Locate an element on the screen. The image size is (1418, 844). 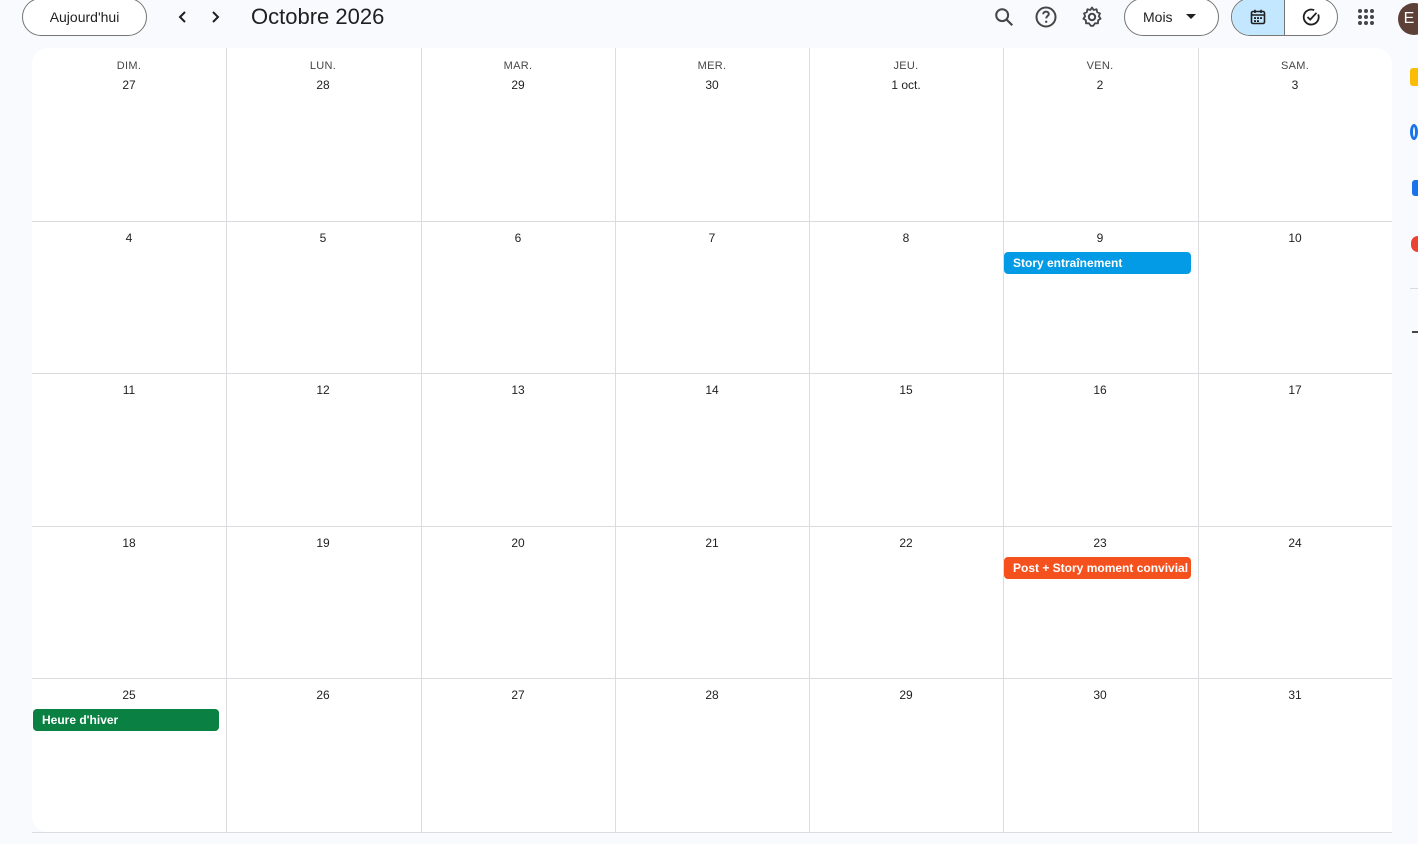
day-number: 20 is located at coordinates (518, 543).